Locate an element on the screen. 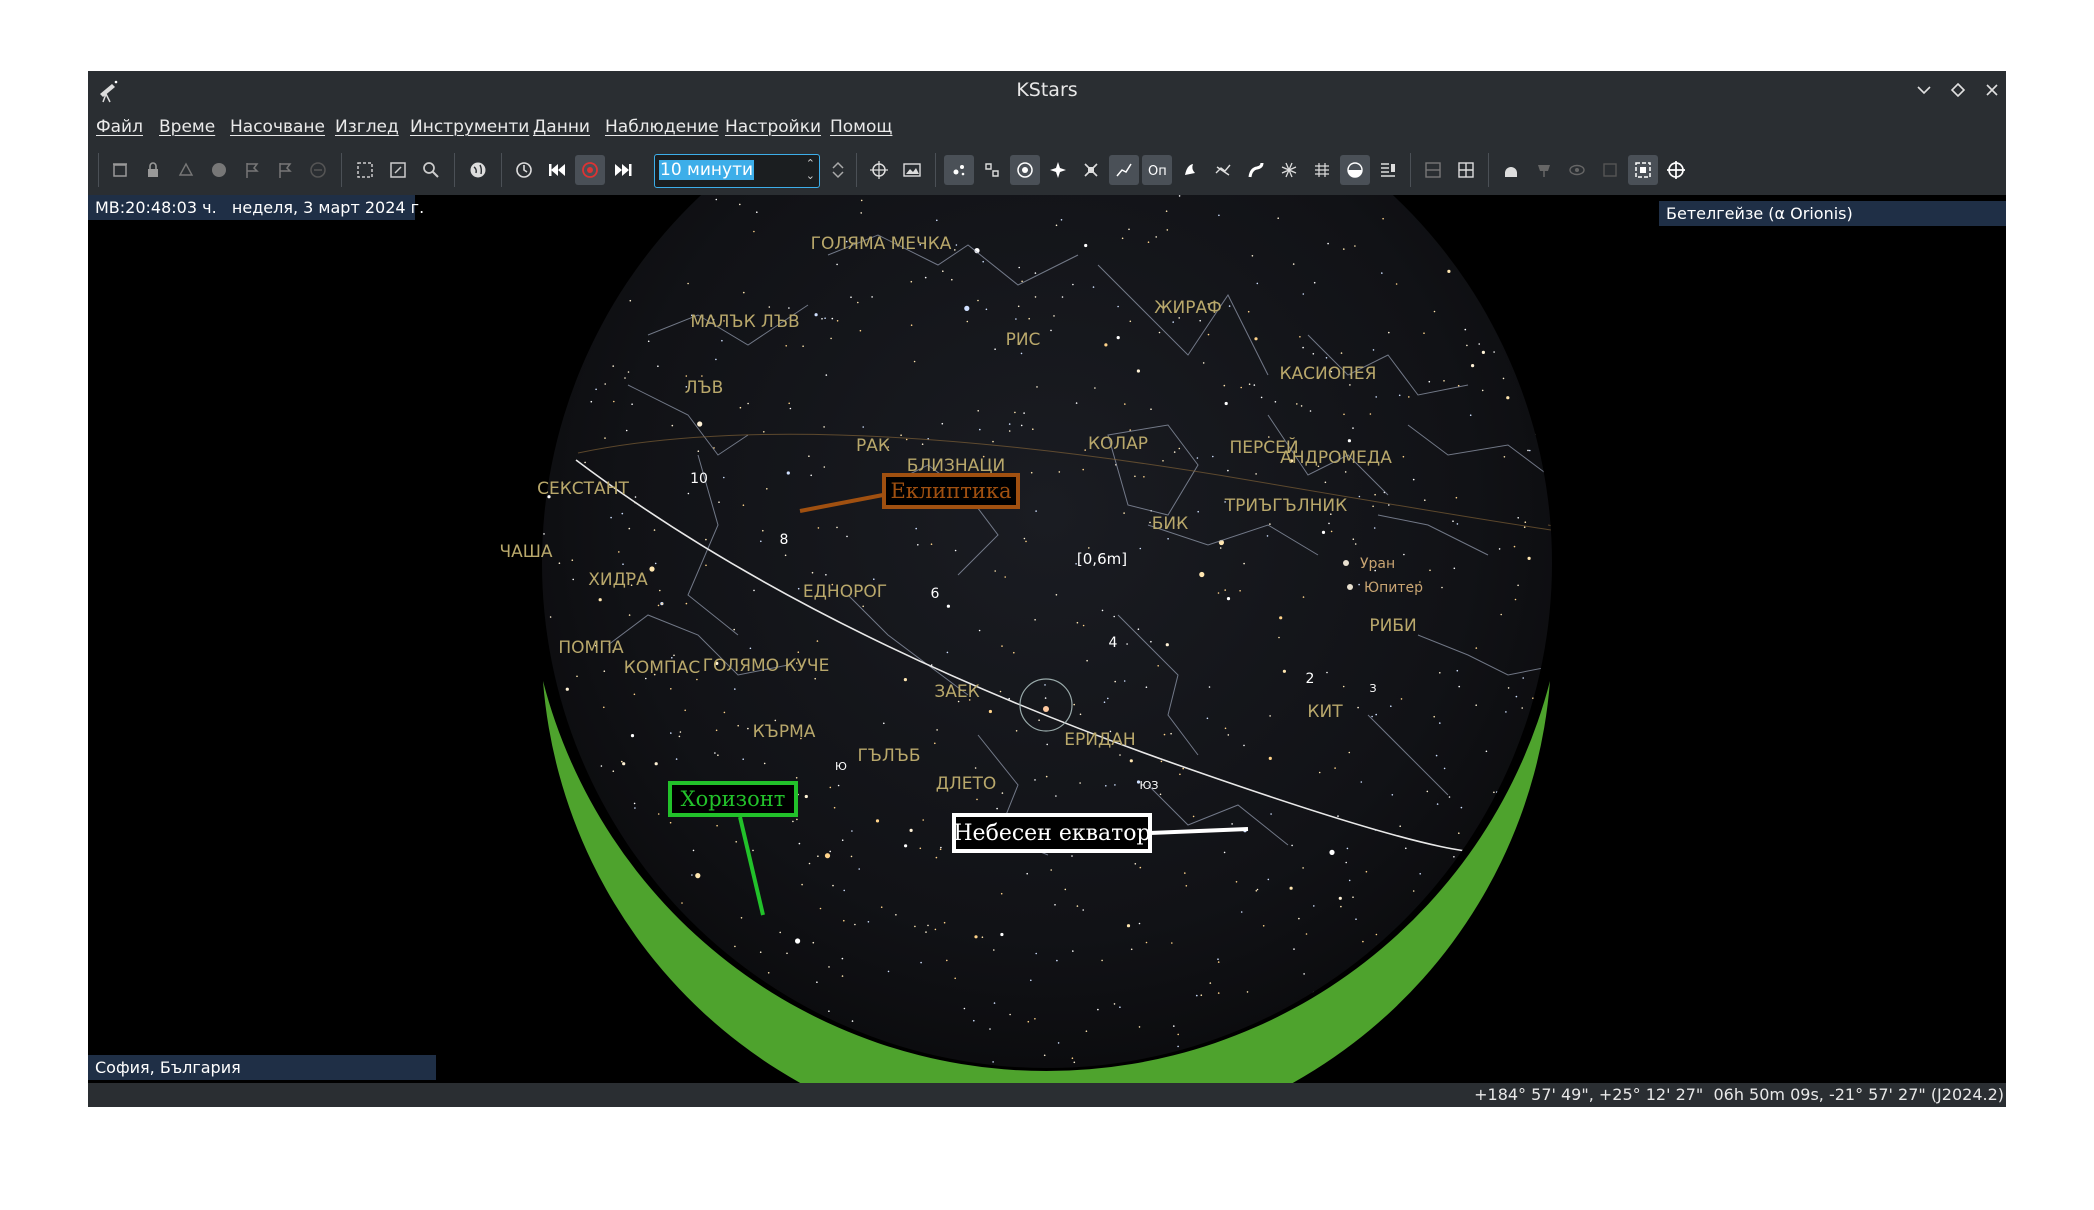 The width and height of the screenshot is (2094, 1210). menu-observation: Наблюдение is located at coordinates (662, 127).